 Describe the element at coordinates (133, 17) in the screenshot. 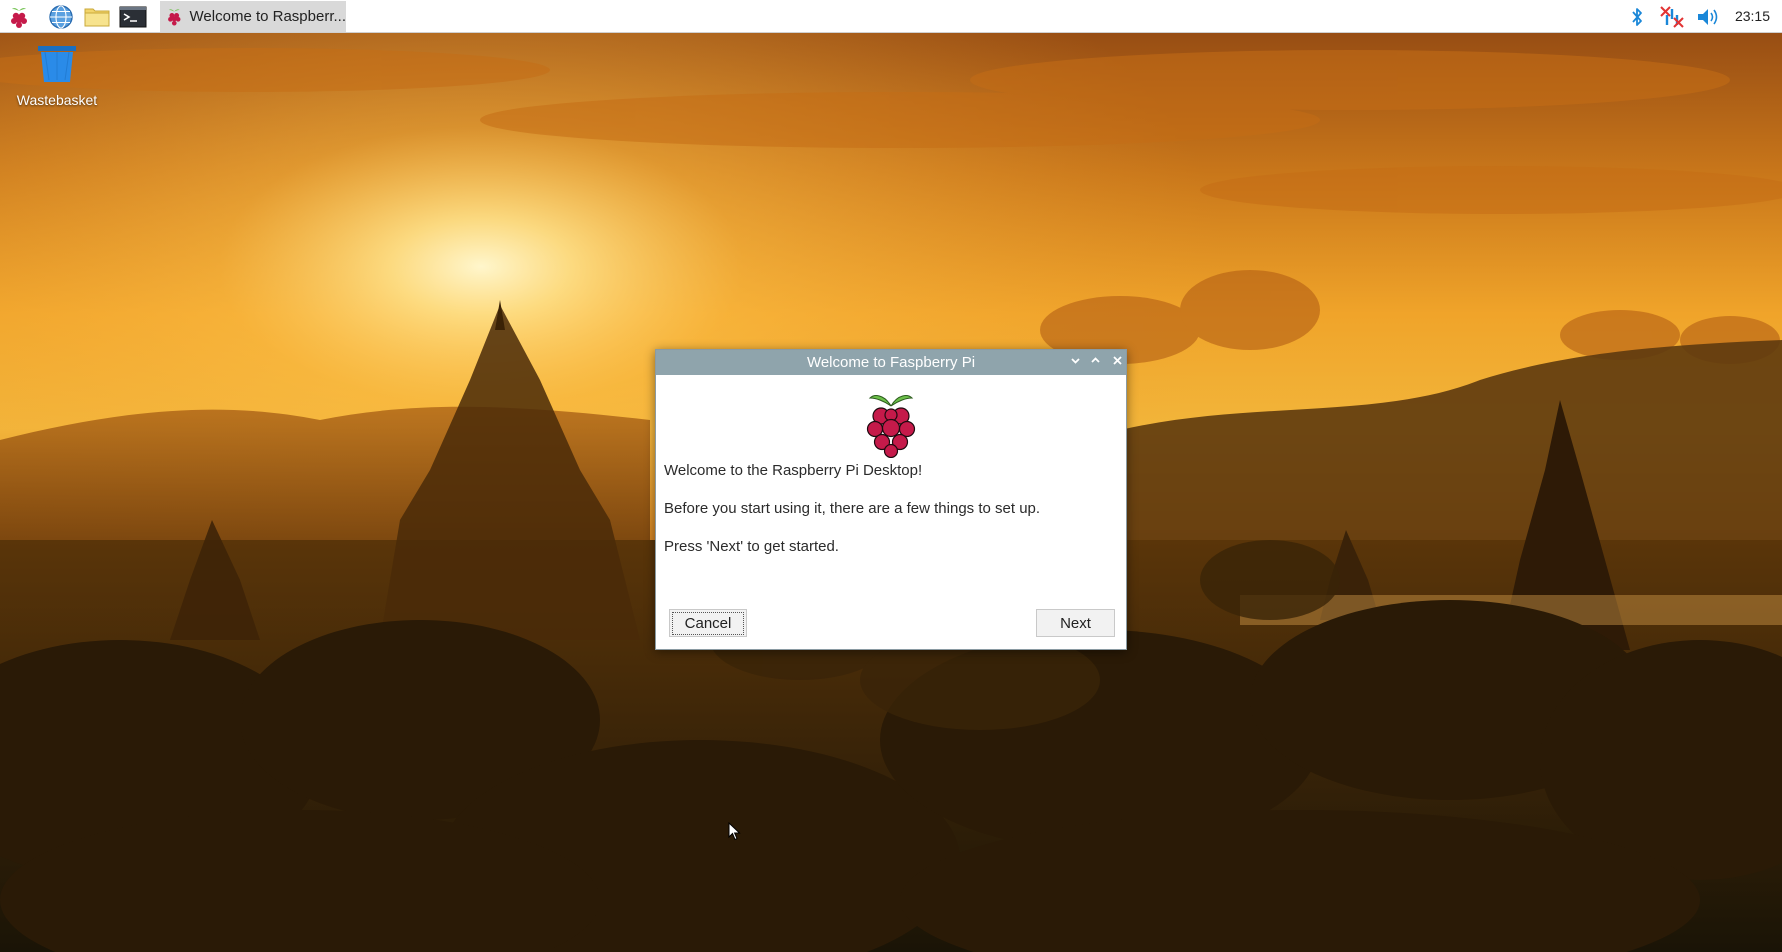

I see `terminal-icon` at that location.